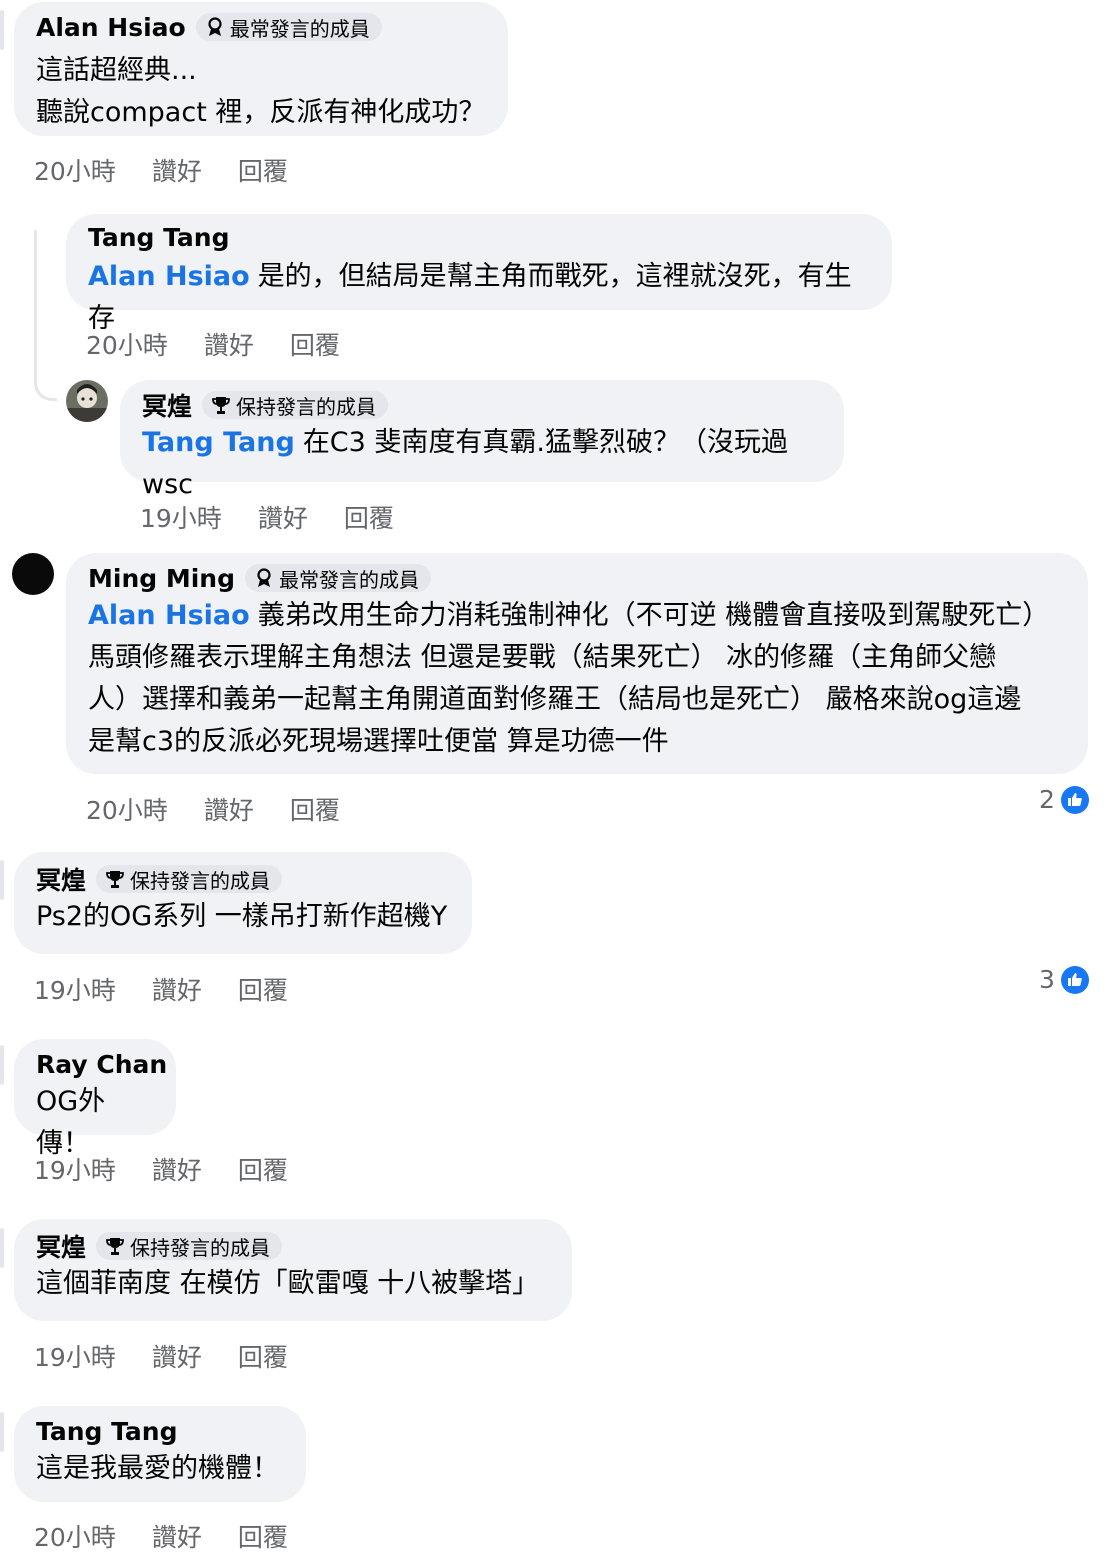 This screenshot has width=1111, height=1563. What do you see at coordinates (261, 112) in the screenshot?
I see `comment-text: 聽說compact 裡，反派有神化成功？` at bounding box center [261, 112].